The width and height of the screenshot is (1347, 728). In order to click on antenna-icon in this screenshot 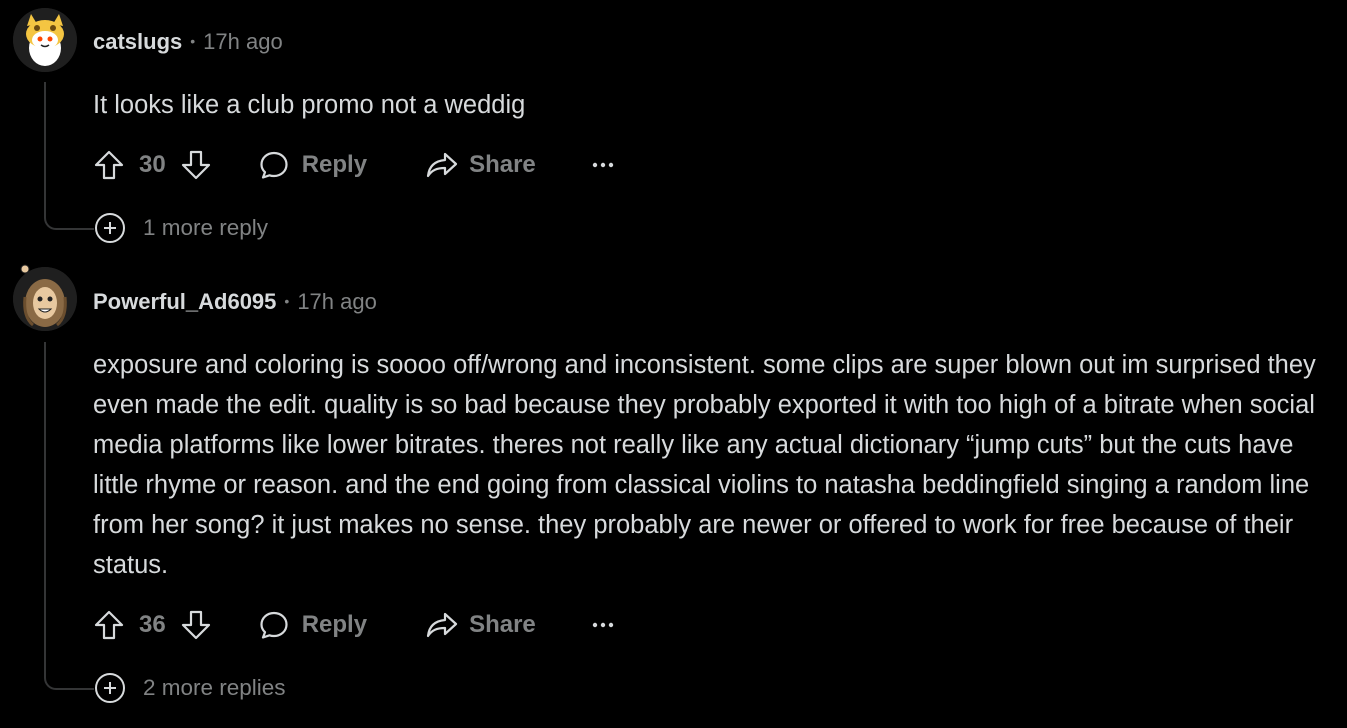, I will do `click(25, 269)`.